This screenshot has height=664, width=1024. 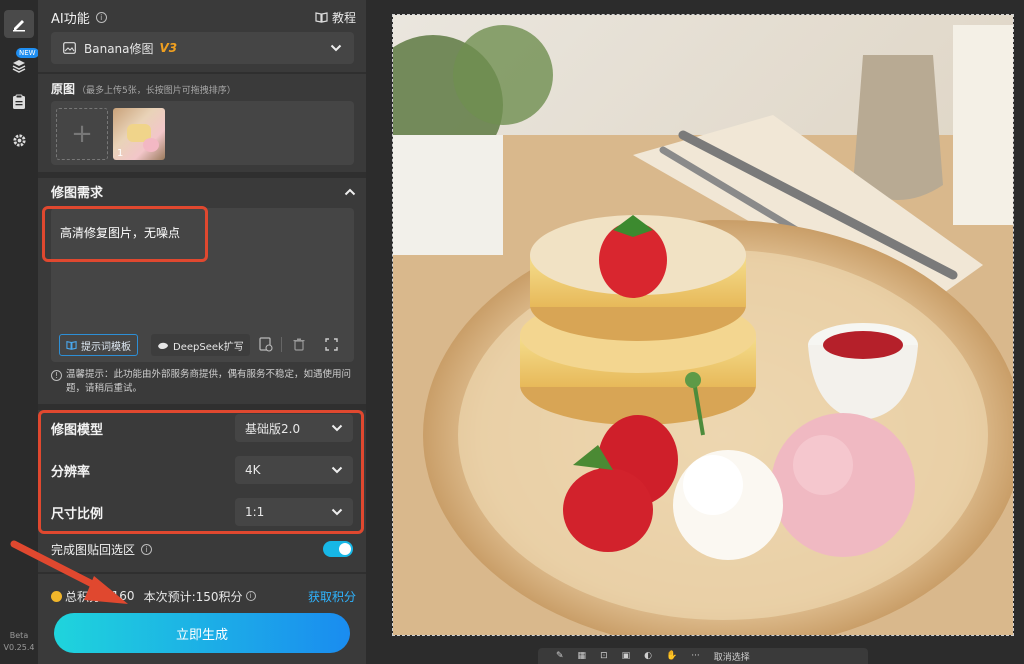 I want to click on settings-button, so click(x=19, y=140).